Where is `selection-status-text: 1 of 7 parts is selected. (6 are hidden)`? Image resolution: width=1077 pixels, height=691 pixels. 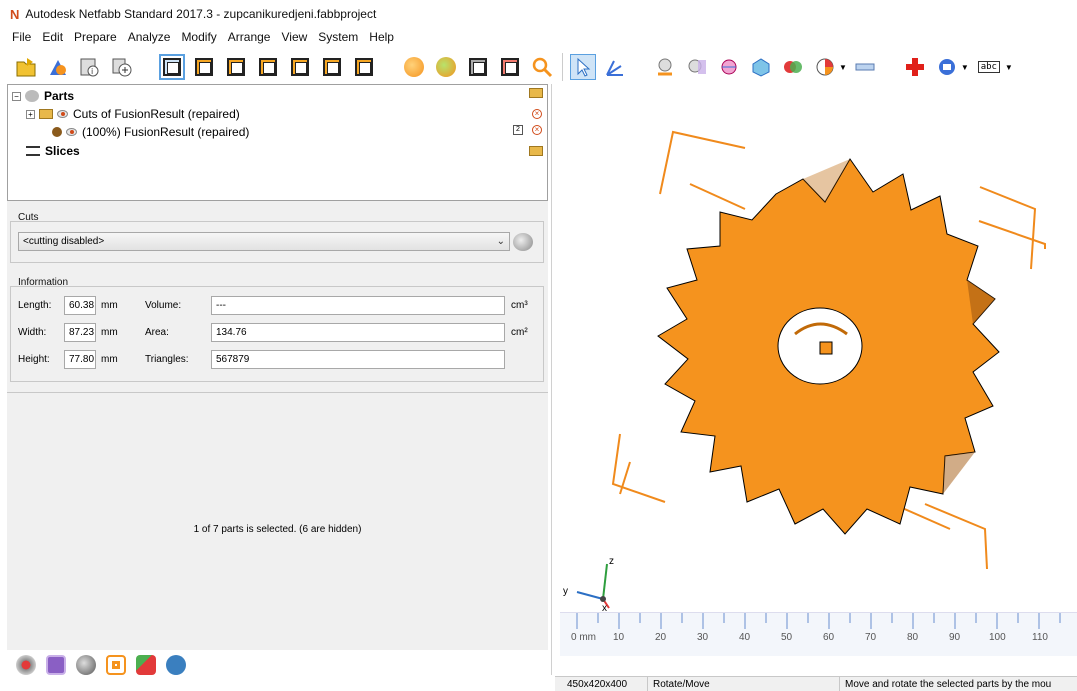
selection-status-text: 1 of 7 parts is selected. (6 are hidden) is located at coordinates (277, 529).